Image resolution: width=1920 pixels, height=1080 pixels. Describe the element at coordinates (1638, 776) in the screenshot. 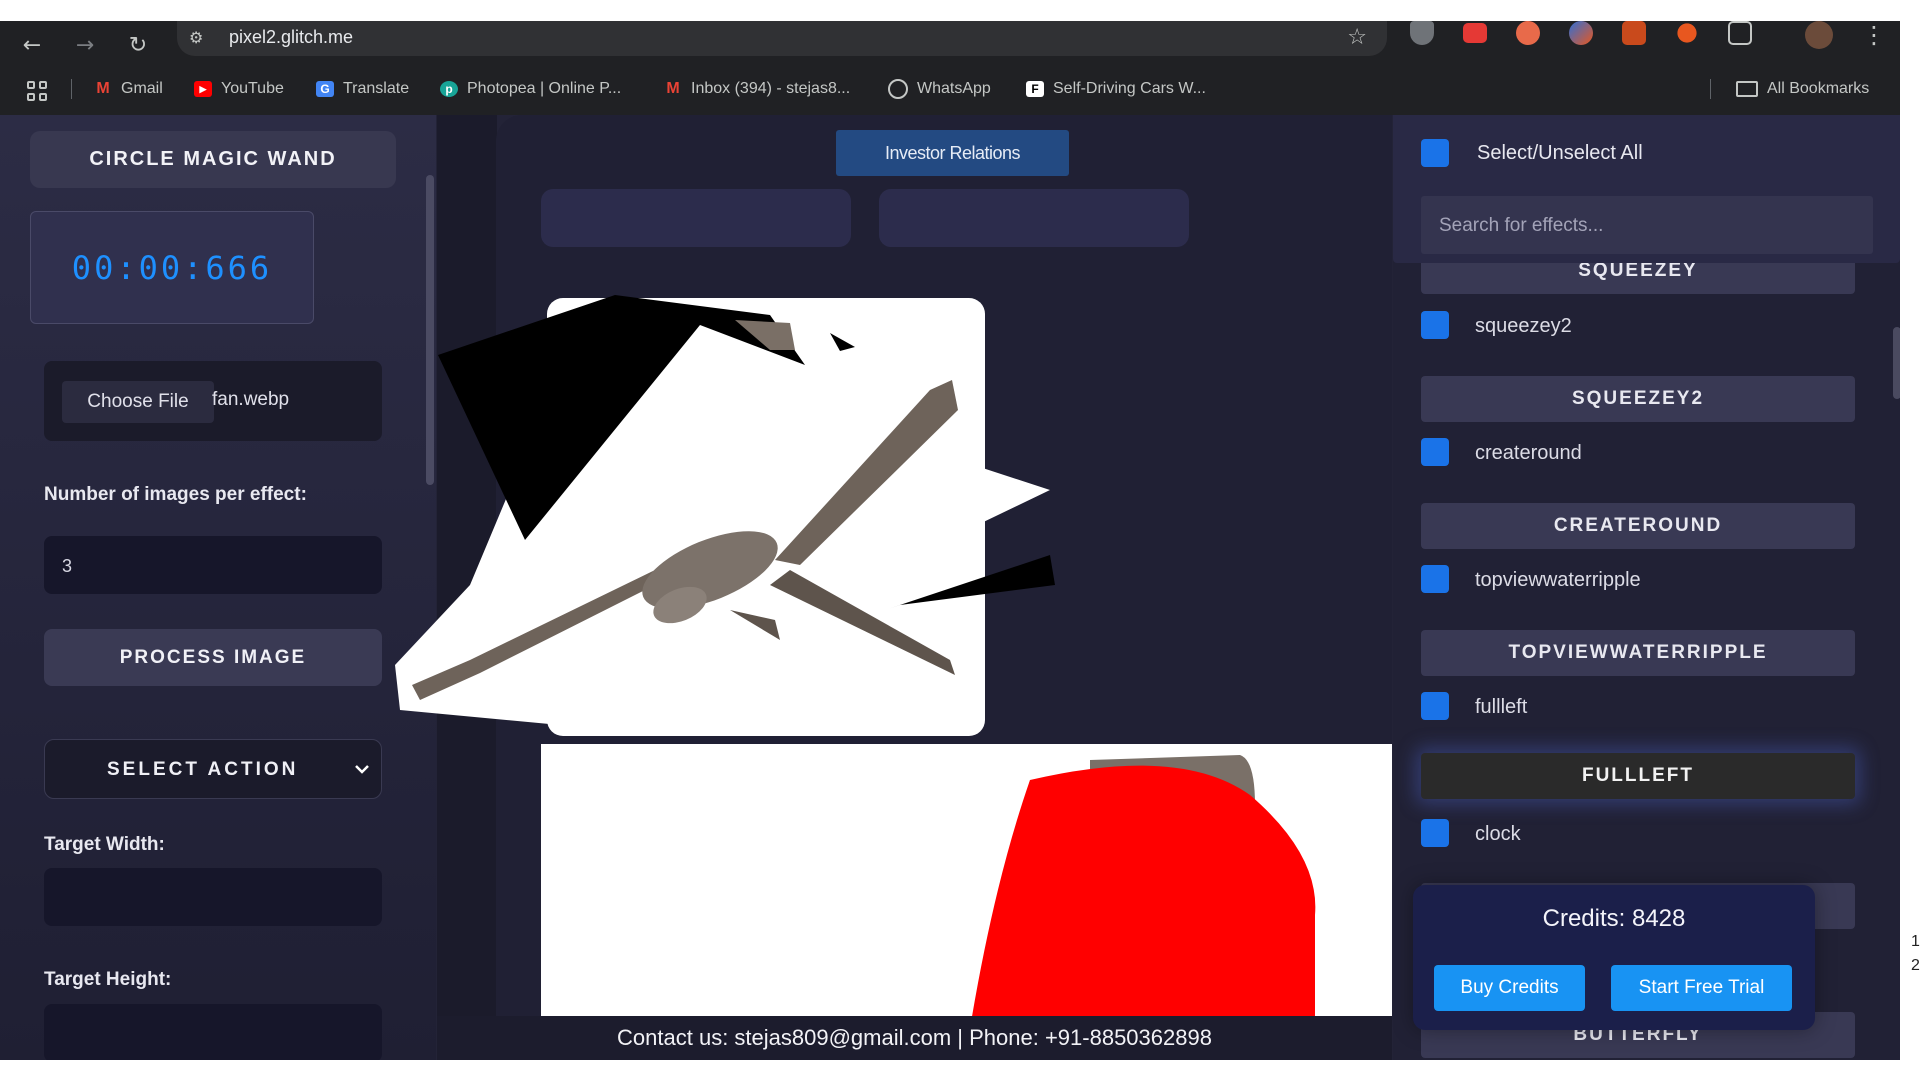

I see `effect-heading-fullleft: FULLLEFT` at that location.